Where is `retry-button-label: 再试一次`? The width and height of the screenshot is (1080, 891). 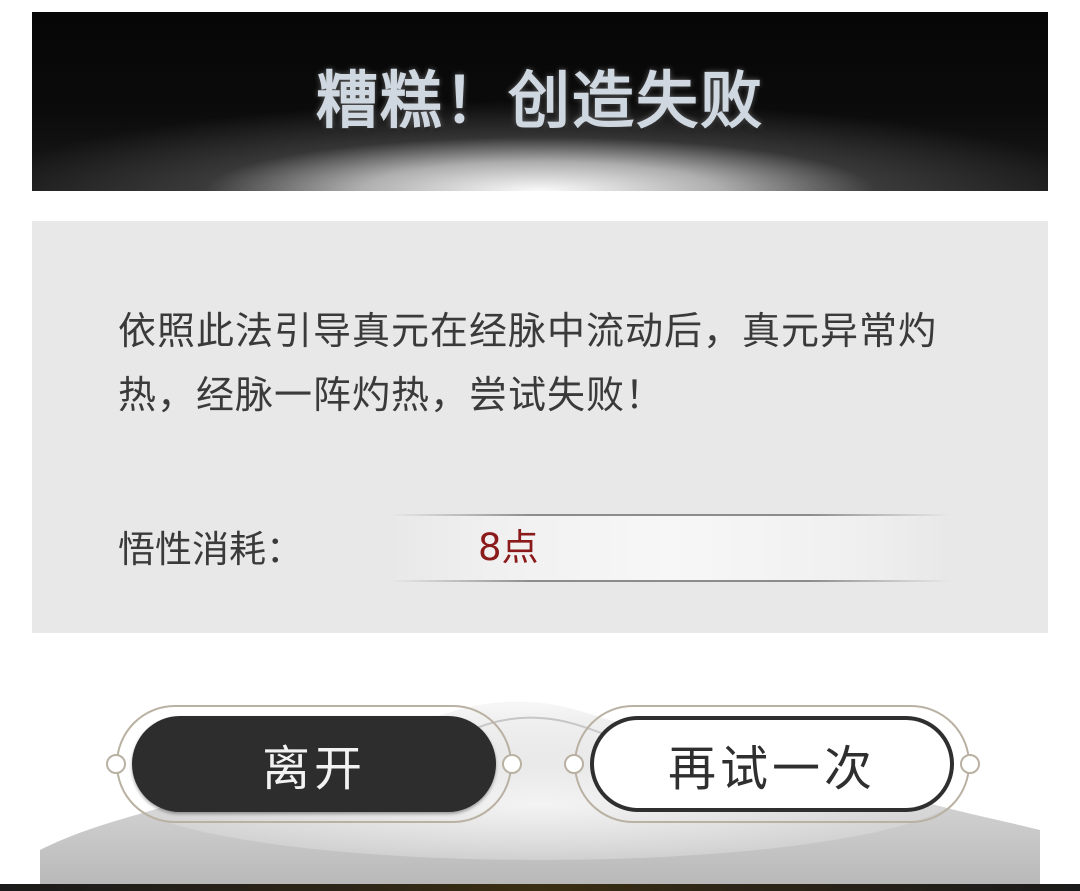 retry-button-label: 再试一次 is located at coordinates (772, 764).